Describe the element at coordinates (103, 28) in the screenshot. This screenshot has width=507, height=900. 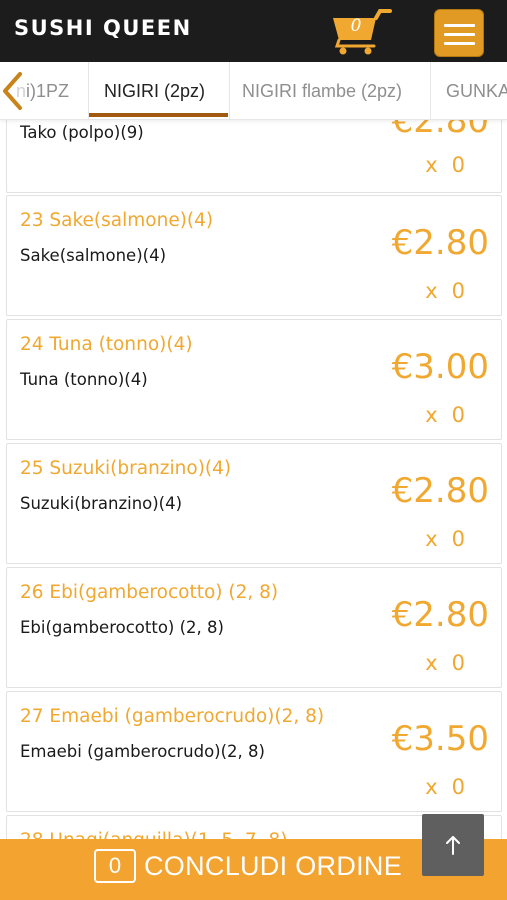
I see `app-logo: SUSHI QUEEN` at that location.